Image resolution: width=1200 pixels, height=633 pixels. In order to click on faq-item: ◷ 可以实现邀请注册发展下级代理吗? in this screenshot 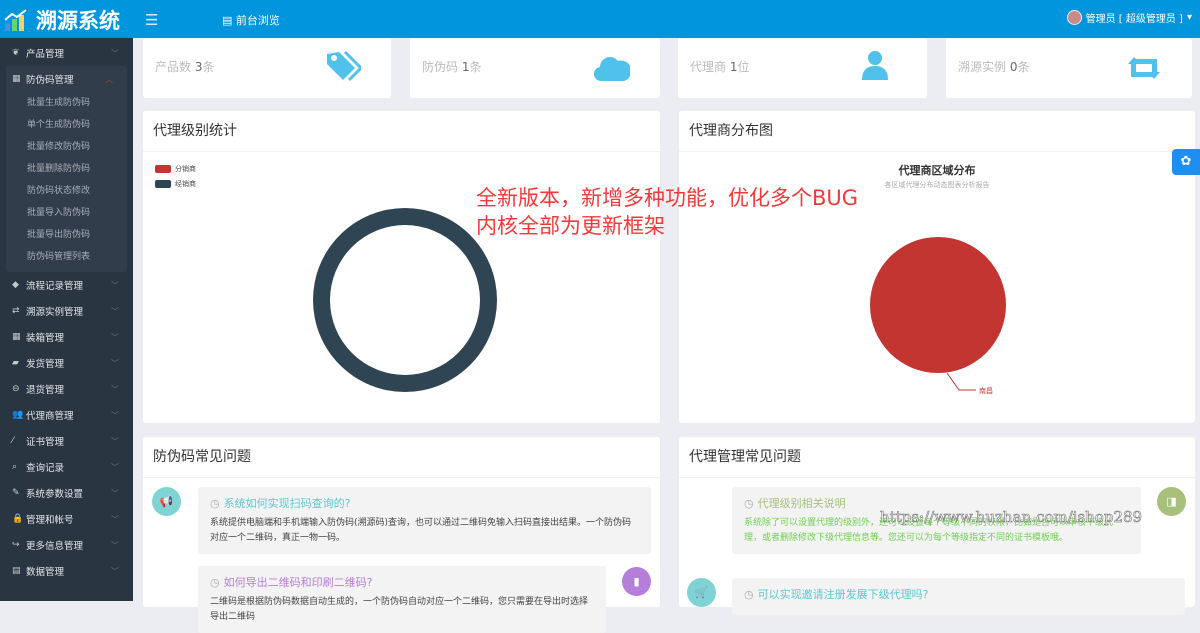, I will do `click(958, 596)`.